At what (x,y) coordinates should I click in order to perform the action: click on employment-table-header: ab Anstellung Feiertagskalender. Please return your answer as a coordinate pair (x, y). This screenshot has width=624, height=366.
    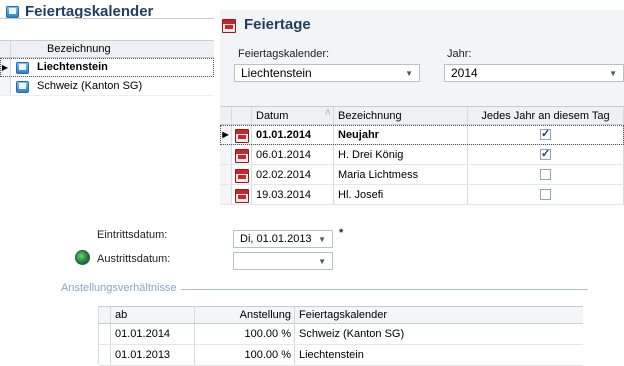
    Looking at the image, I should click on (341, 315).